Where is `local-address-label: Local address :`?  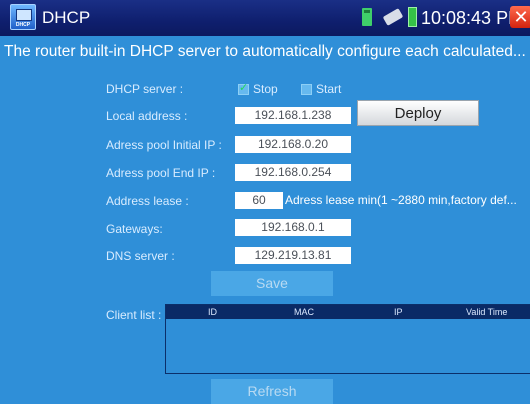
local-address-label: Local address : is located at coordinates (147, 116).